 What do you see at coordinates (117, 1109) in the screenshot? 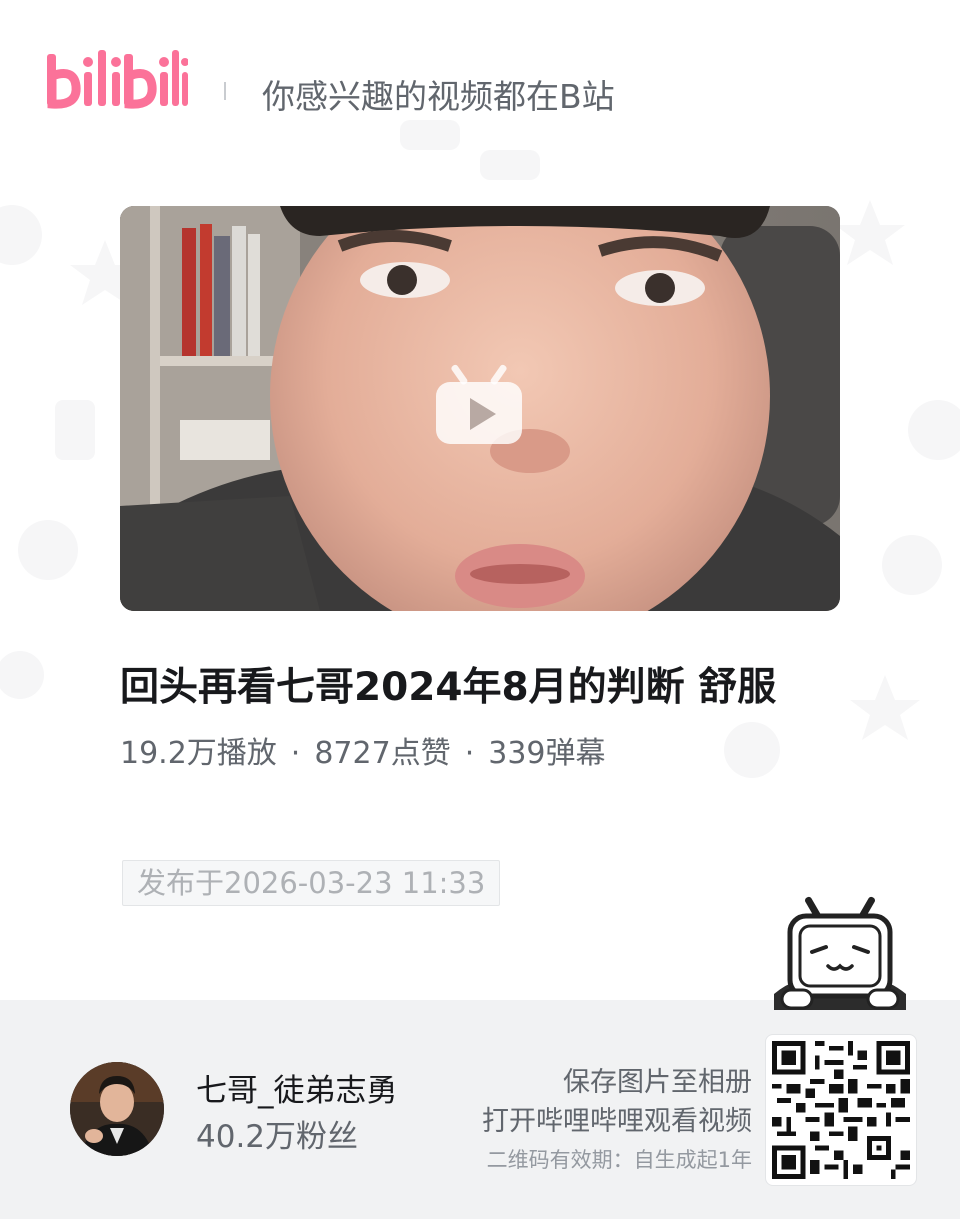
I see `uploader-avatar` at bounding box center [117, 1109].